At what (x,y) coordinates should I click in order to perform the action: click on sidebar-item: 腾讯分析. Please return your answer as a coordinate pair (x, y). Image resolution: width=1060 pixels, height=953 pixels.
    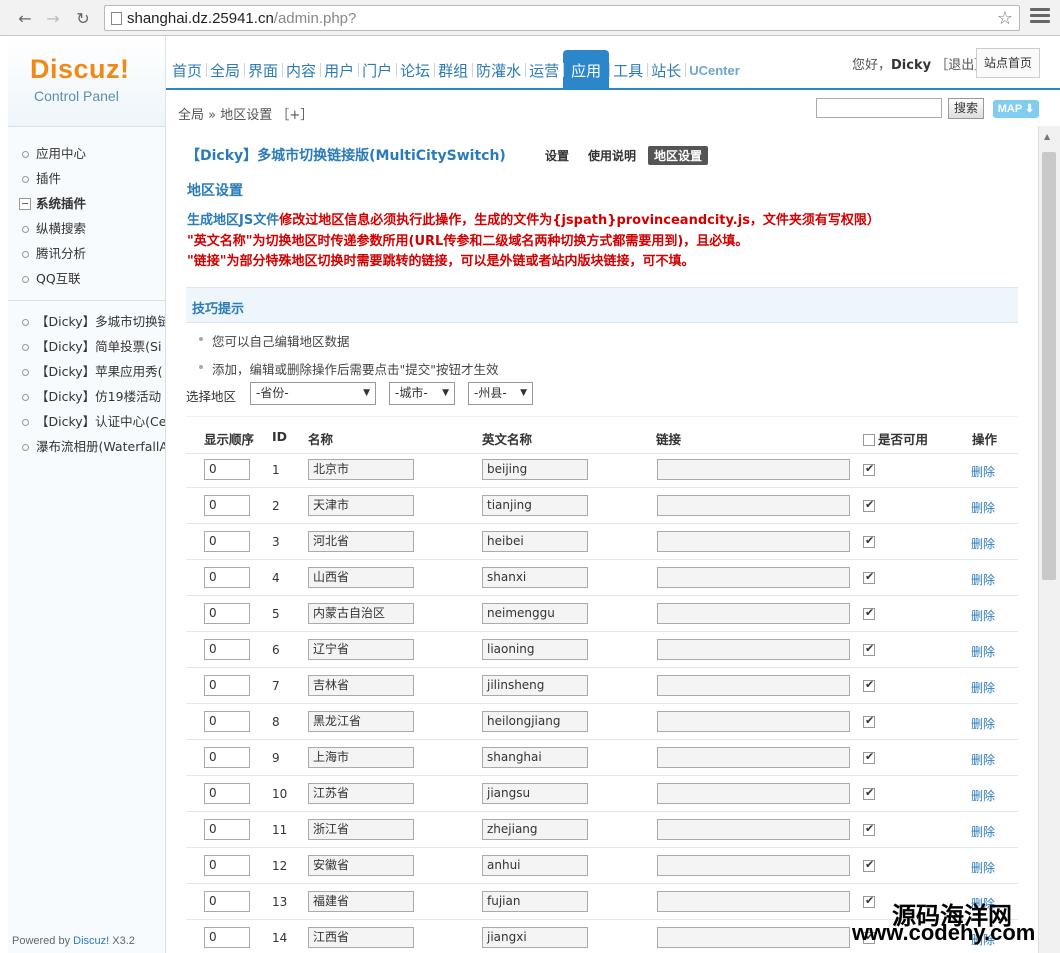
    Looking at the image, I should click on (86, 253).